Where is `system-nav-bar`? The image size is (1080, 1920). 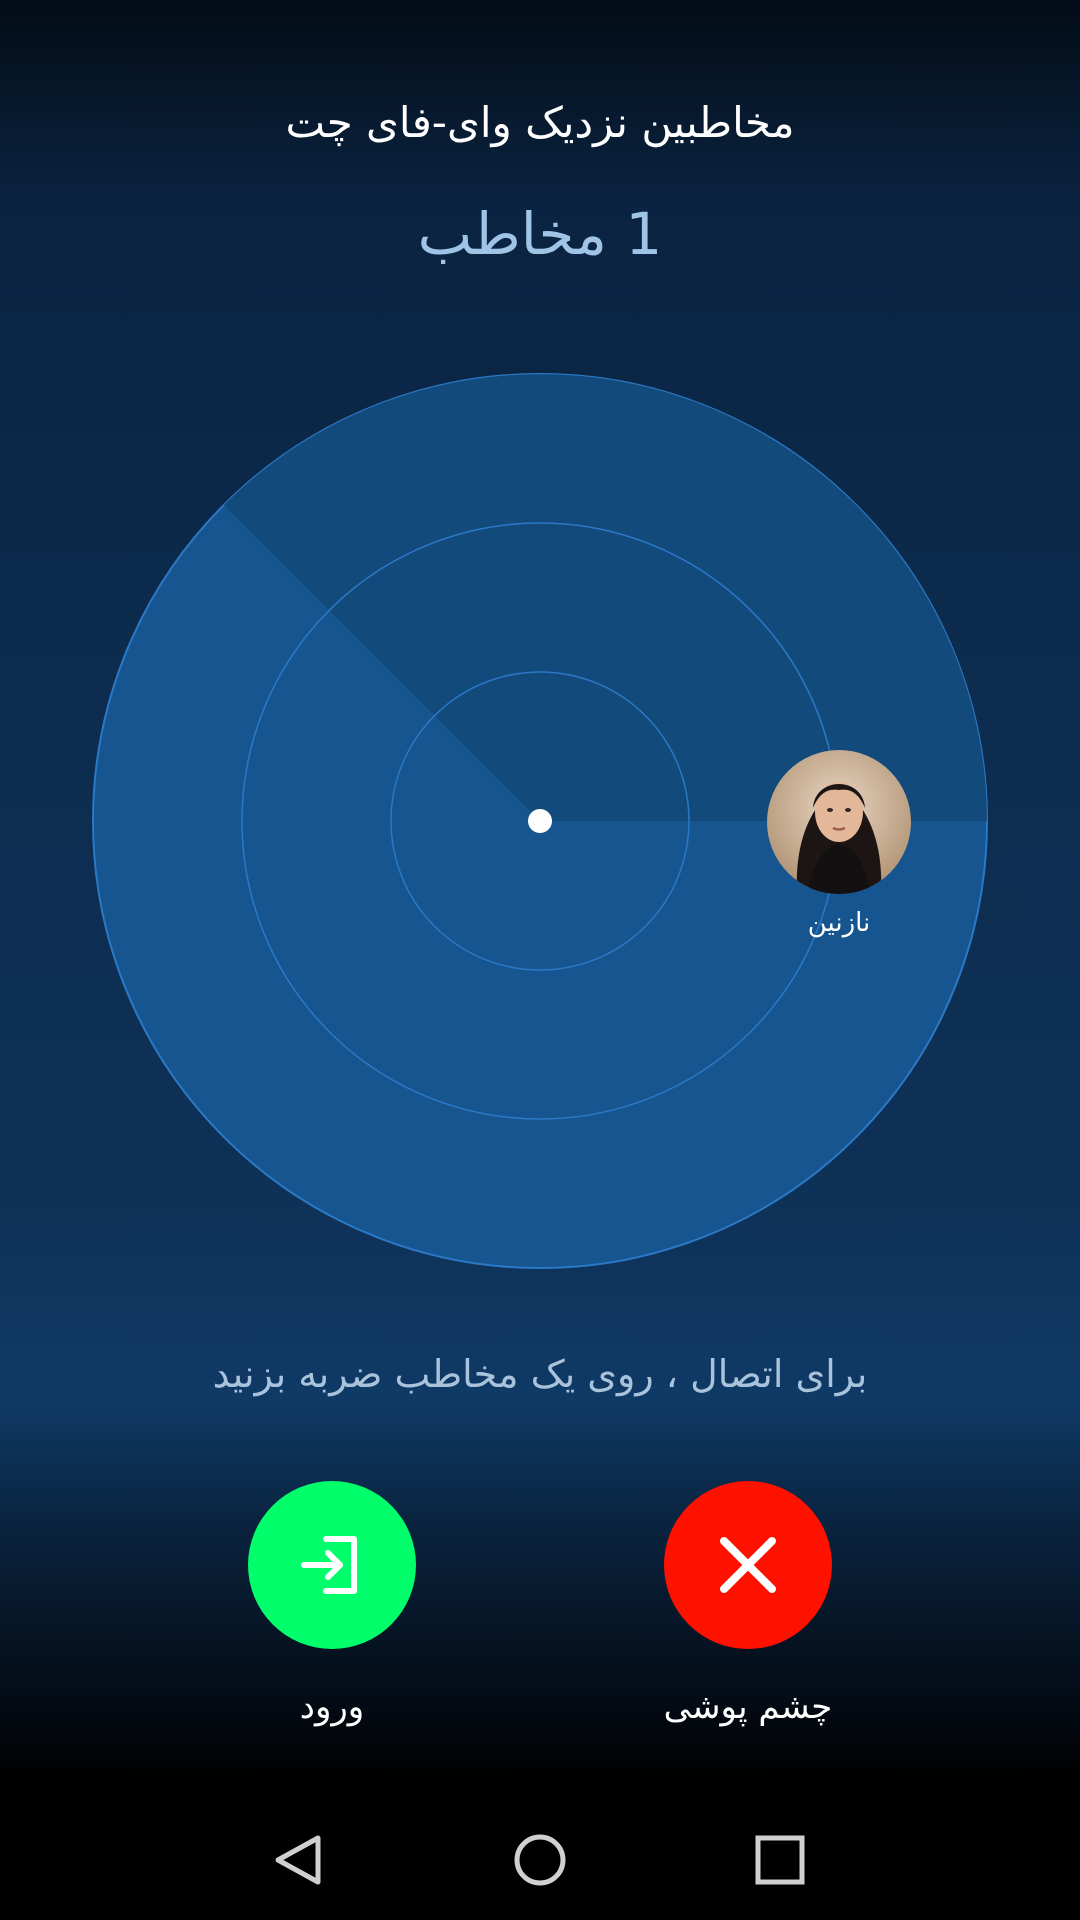
system-nav-bar is located at coordinates (540, 1860).